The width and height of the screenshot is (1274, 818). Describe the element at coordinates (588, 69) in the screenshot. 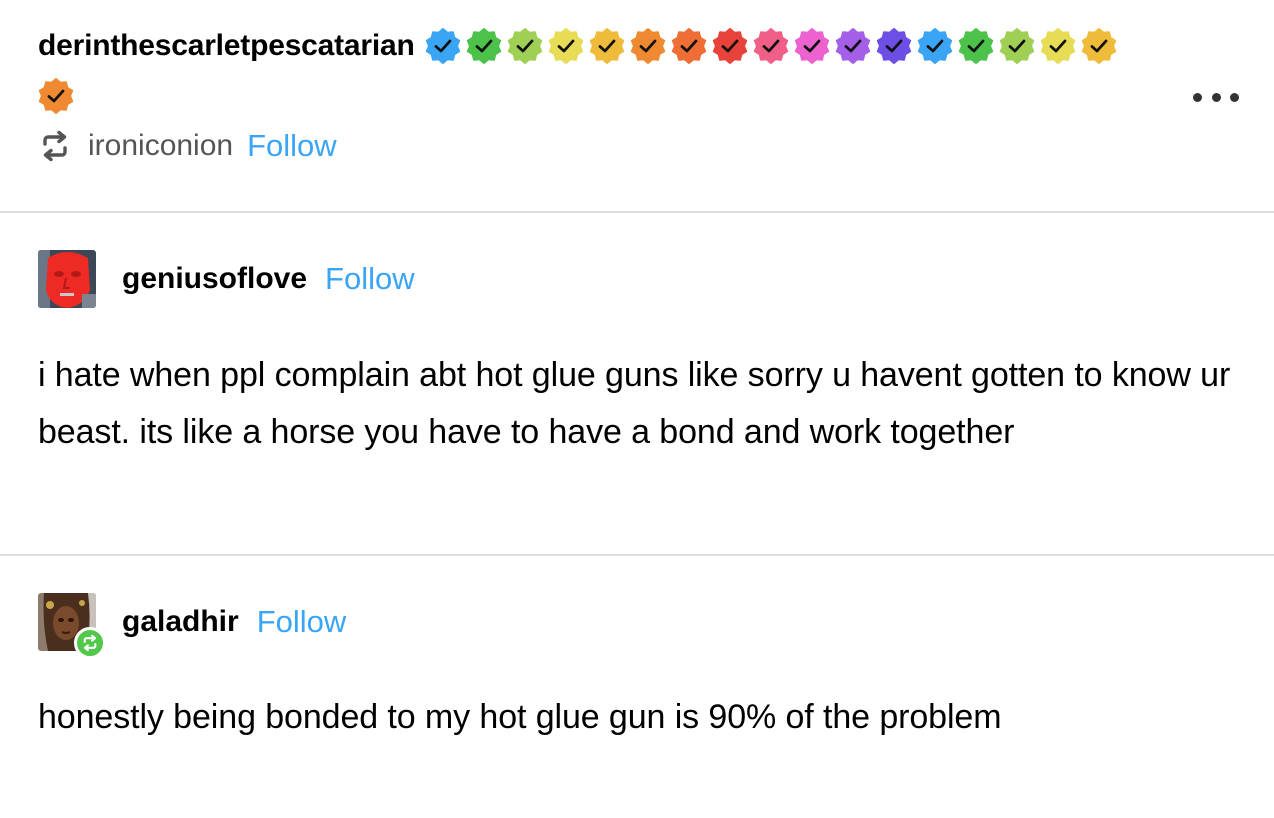

I see `username-line: derinthescarletpescatarian` at that location.